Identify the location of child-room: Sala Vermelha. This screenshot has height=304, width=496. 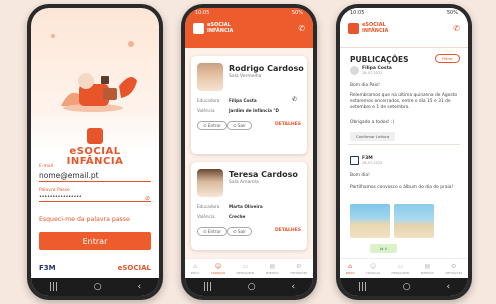
(245, 76).